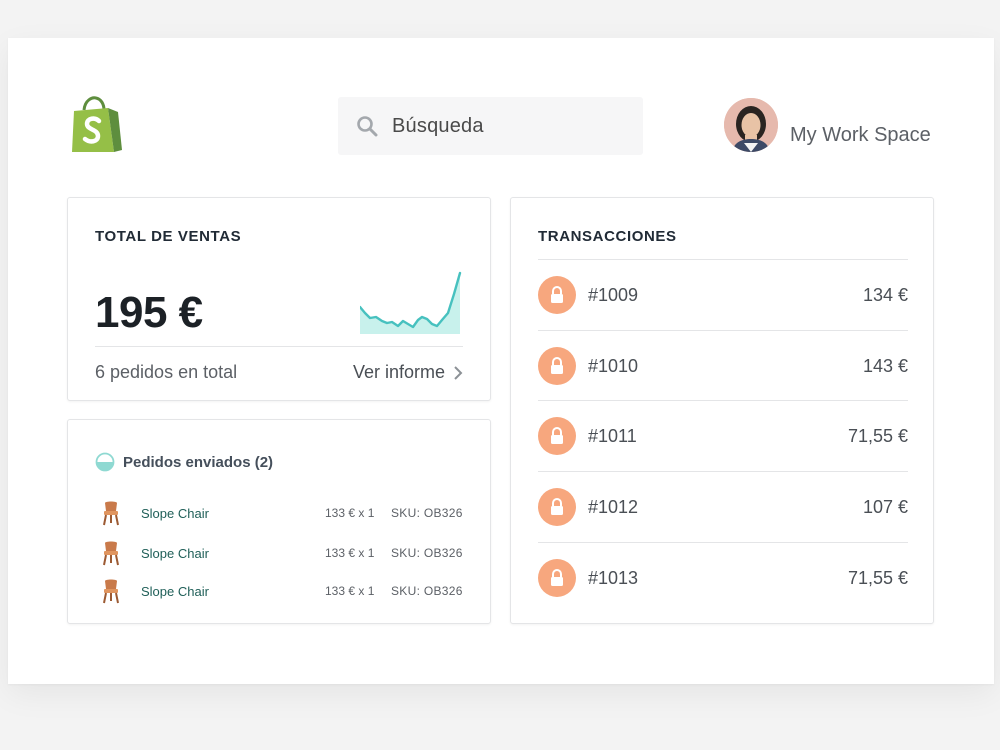  Describe the element at coordinates (438, 125) in the screenshot. I see `search-placeholder: Búsqueda` at that location.